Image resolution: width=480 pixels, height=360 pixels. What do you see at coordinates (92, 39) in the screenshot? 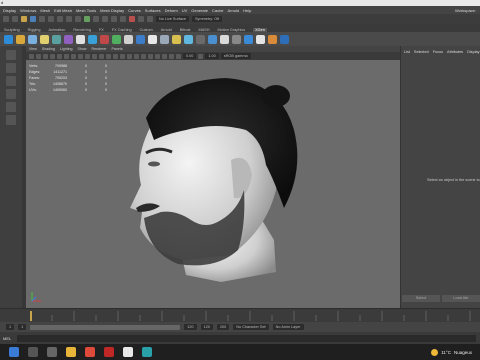
I see `cut-brush-icon` at bounding box center [92, 39].